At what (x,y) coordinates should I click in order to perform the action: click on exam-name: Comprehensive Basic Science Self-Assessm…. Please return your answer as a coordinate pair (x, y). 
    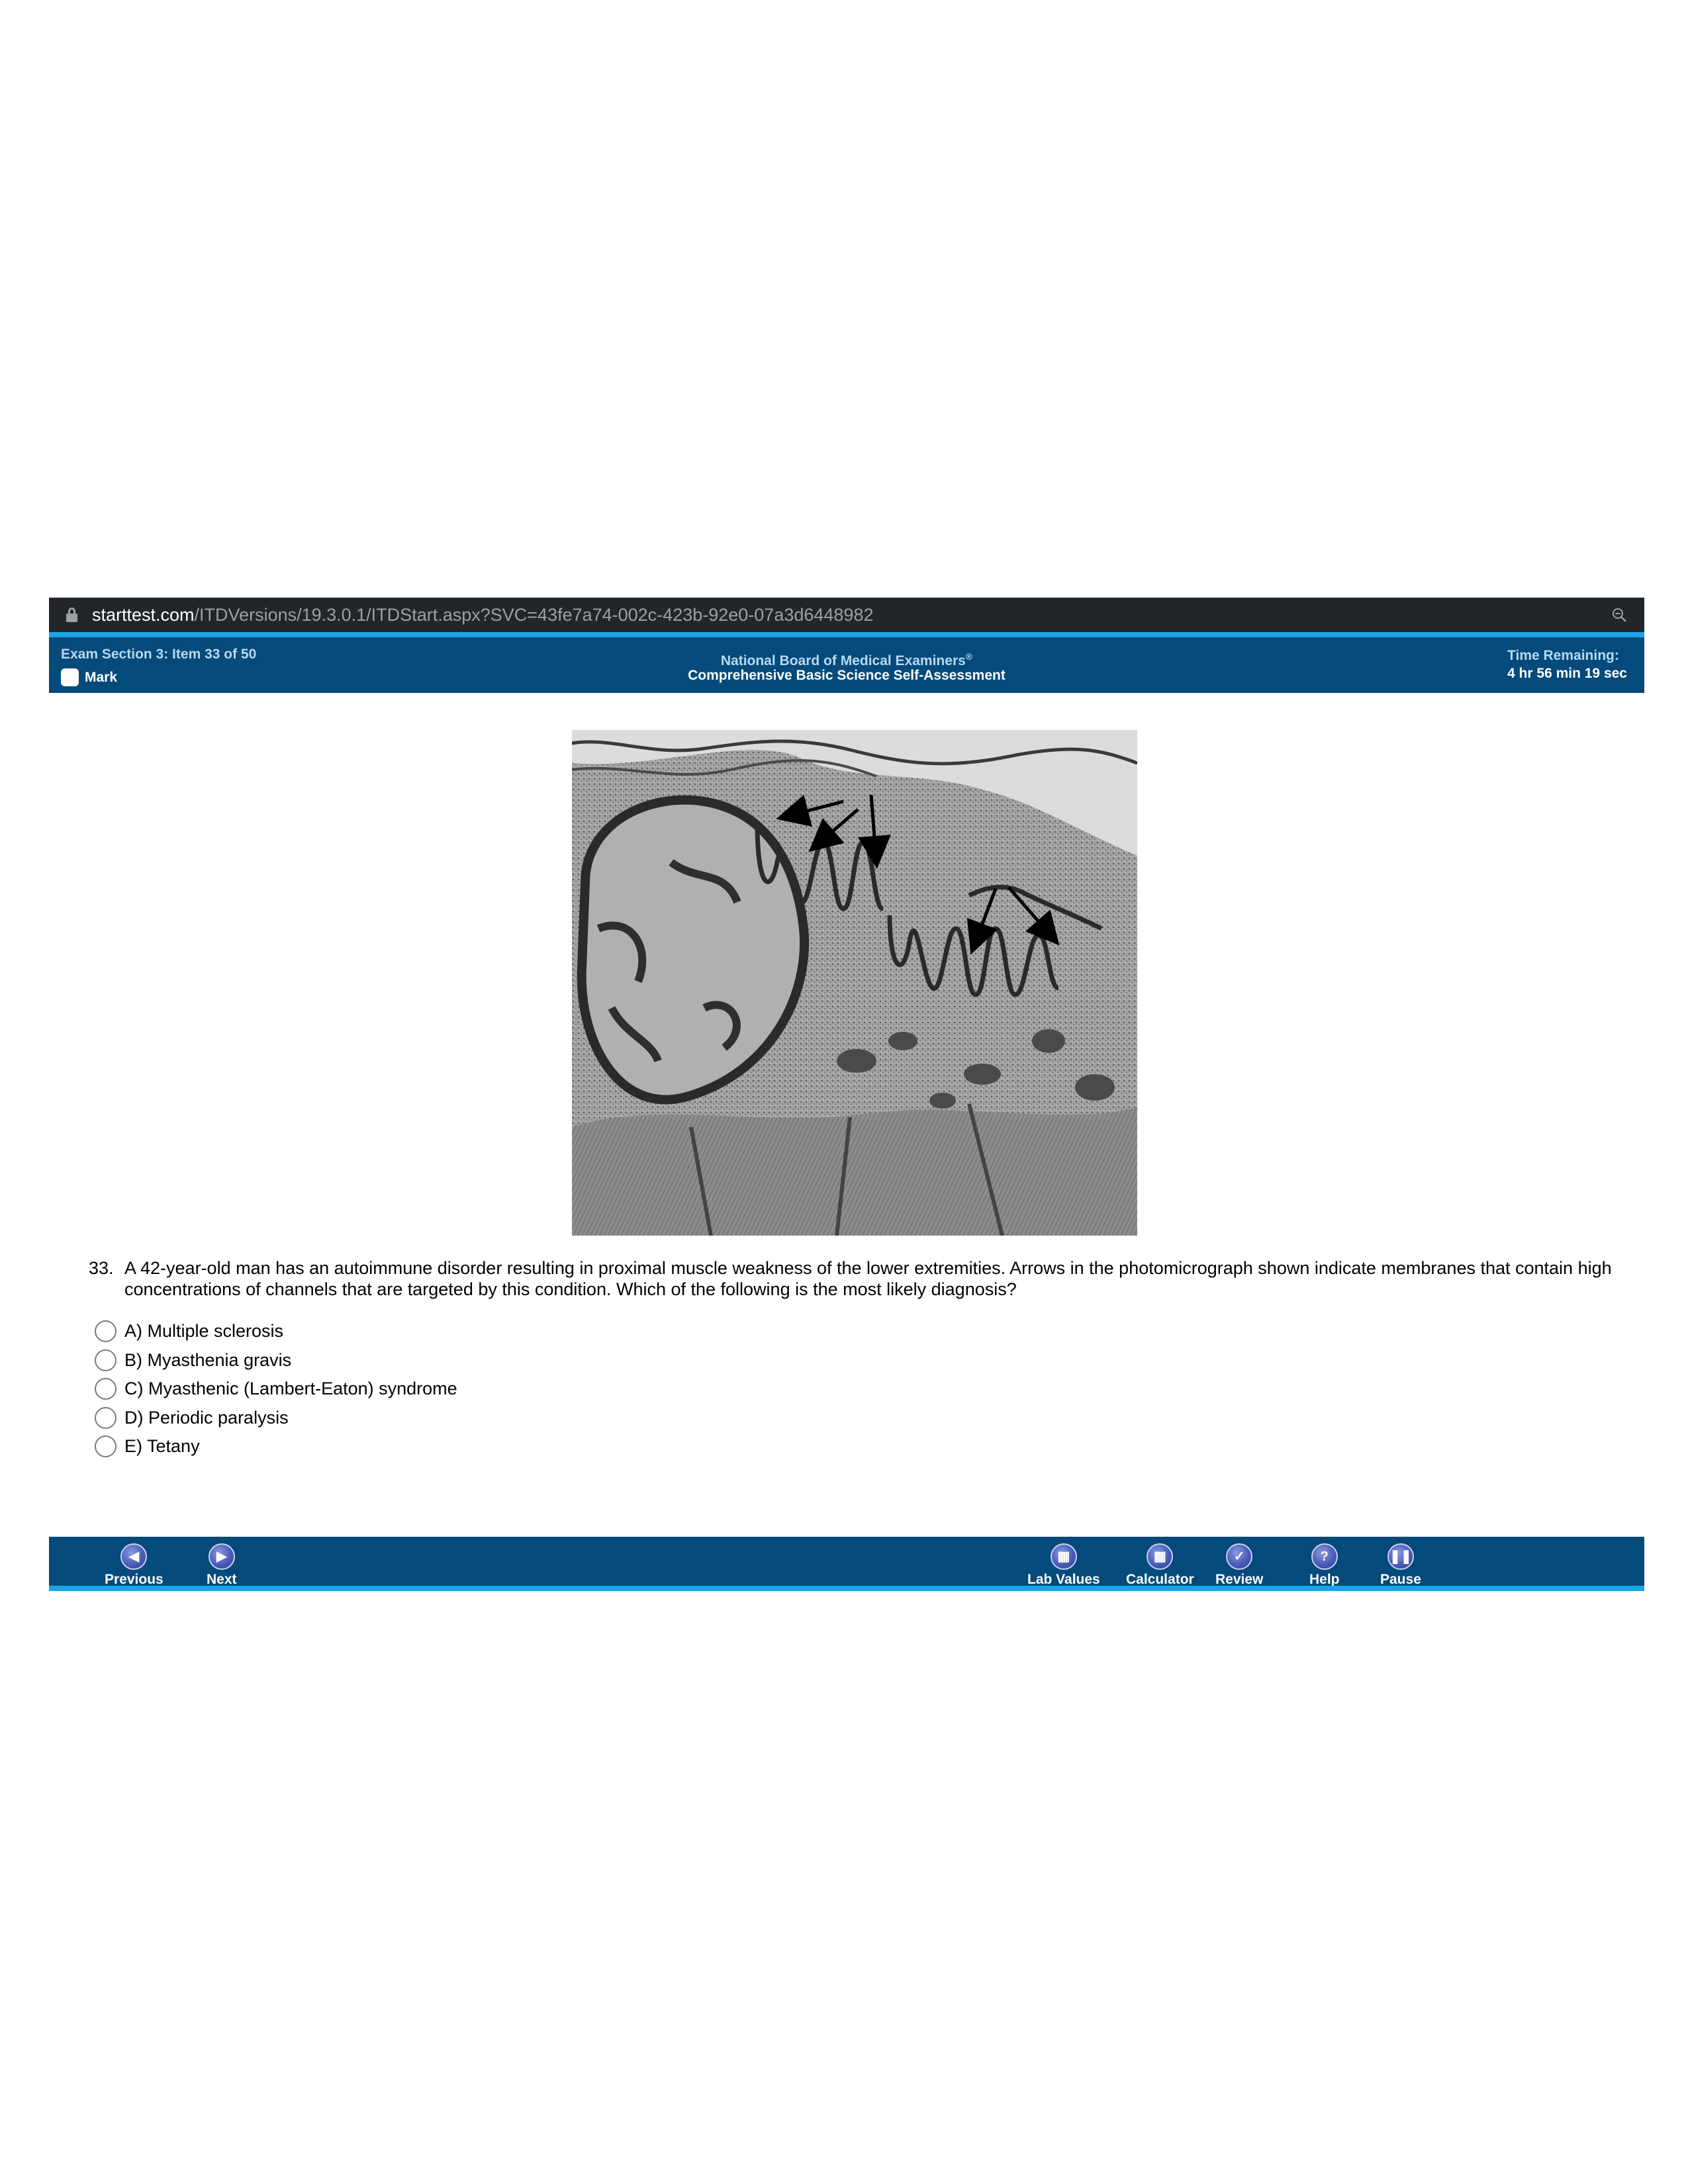
    Looking at the image, I should click on (847, 675).